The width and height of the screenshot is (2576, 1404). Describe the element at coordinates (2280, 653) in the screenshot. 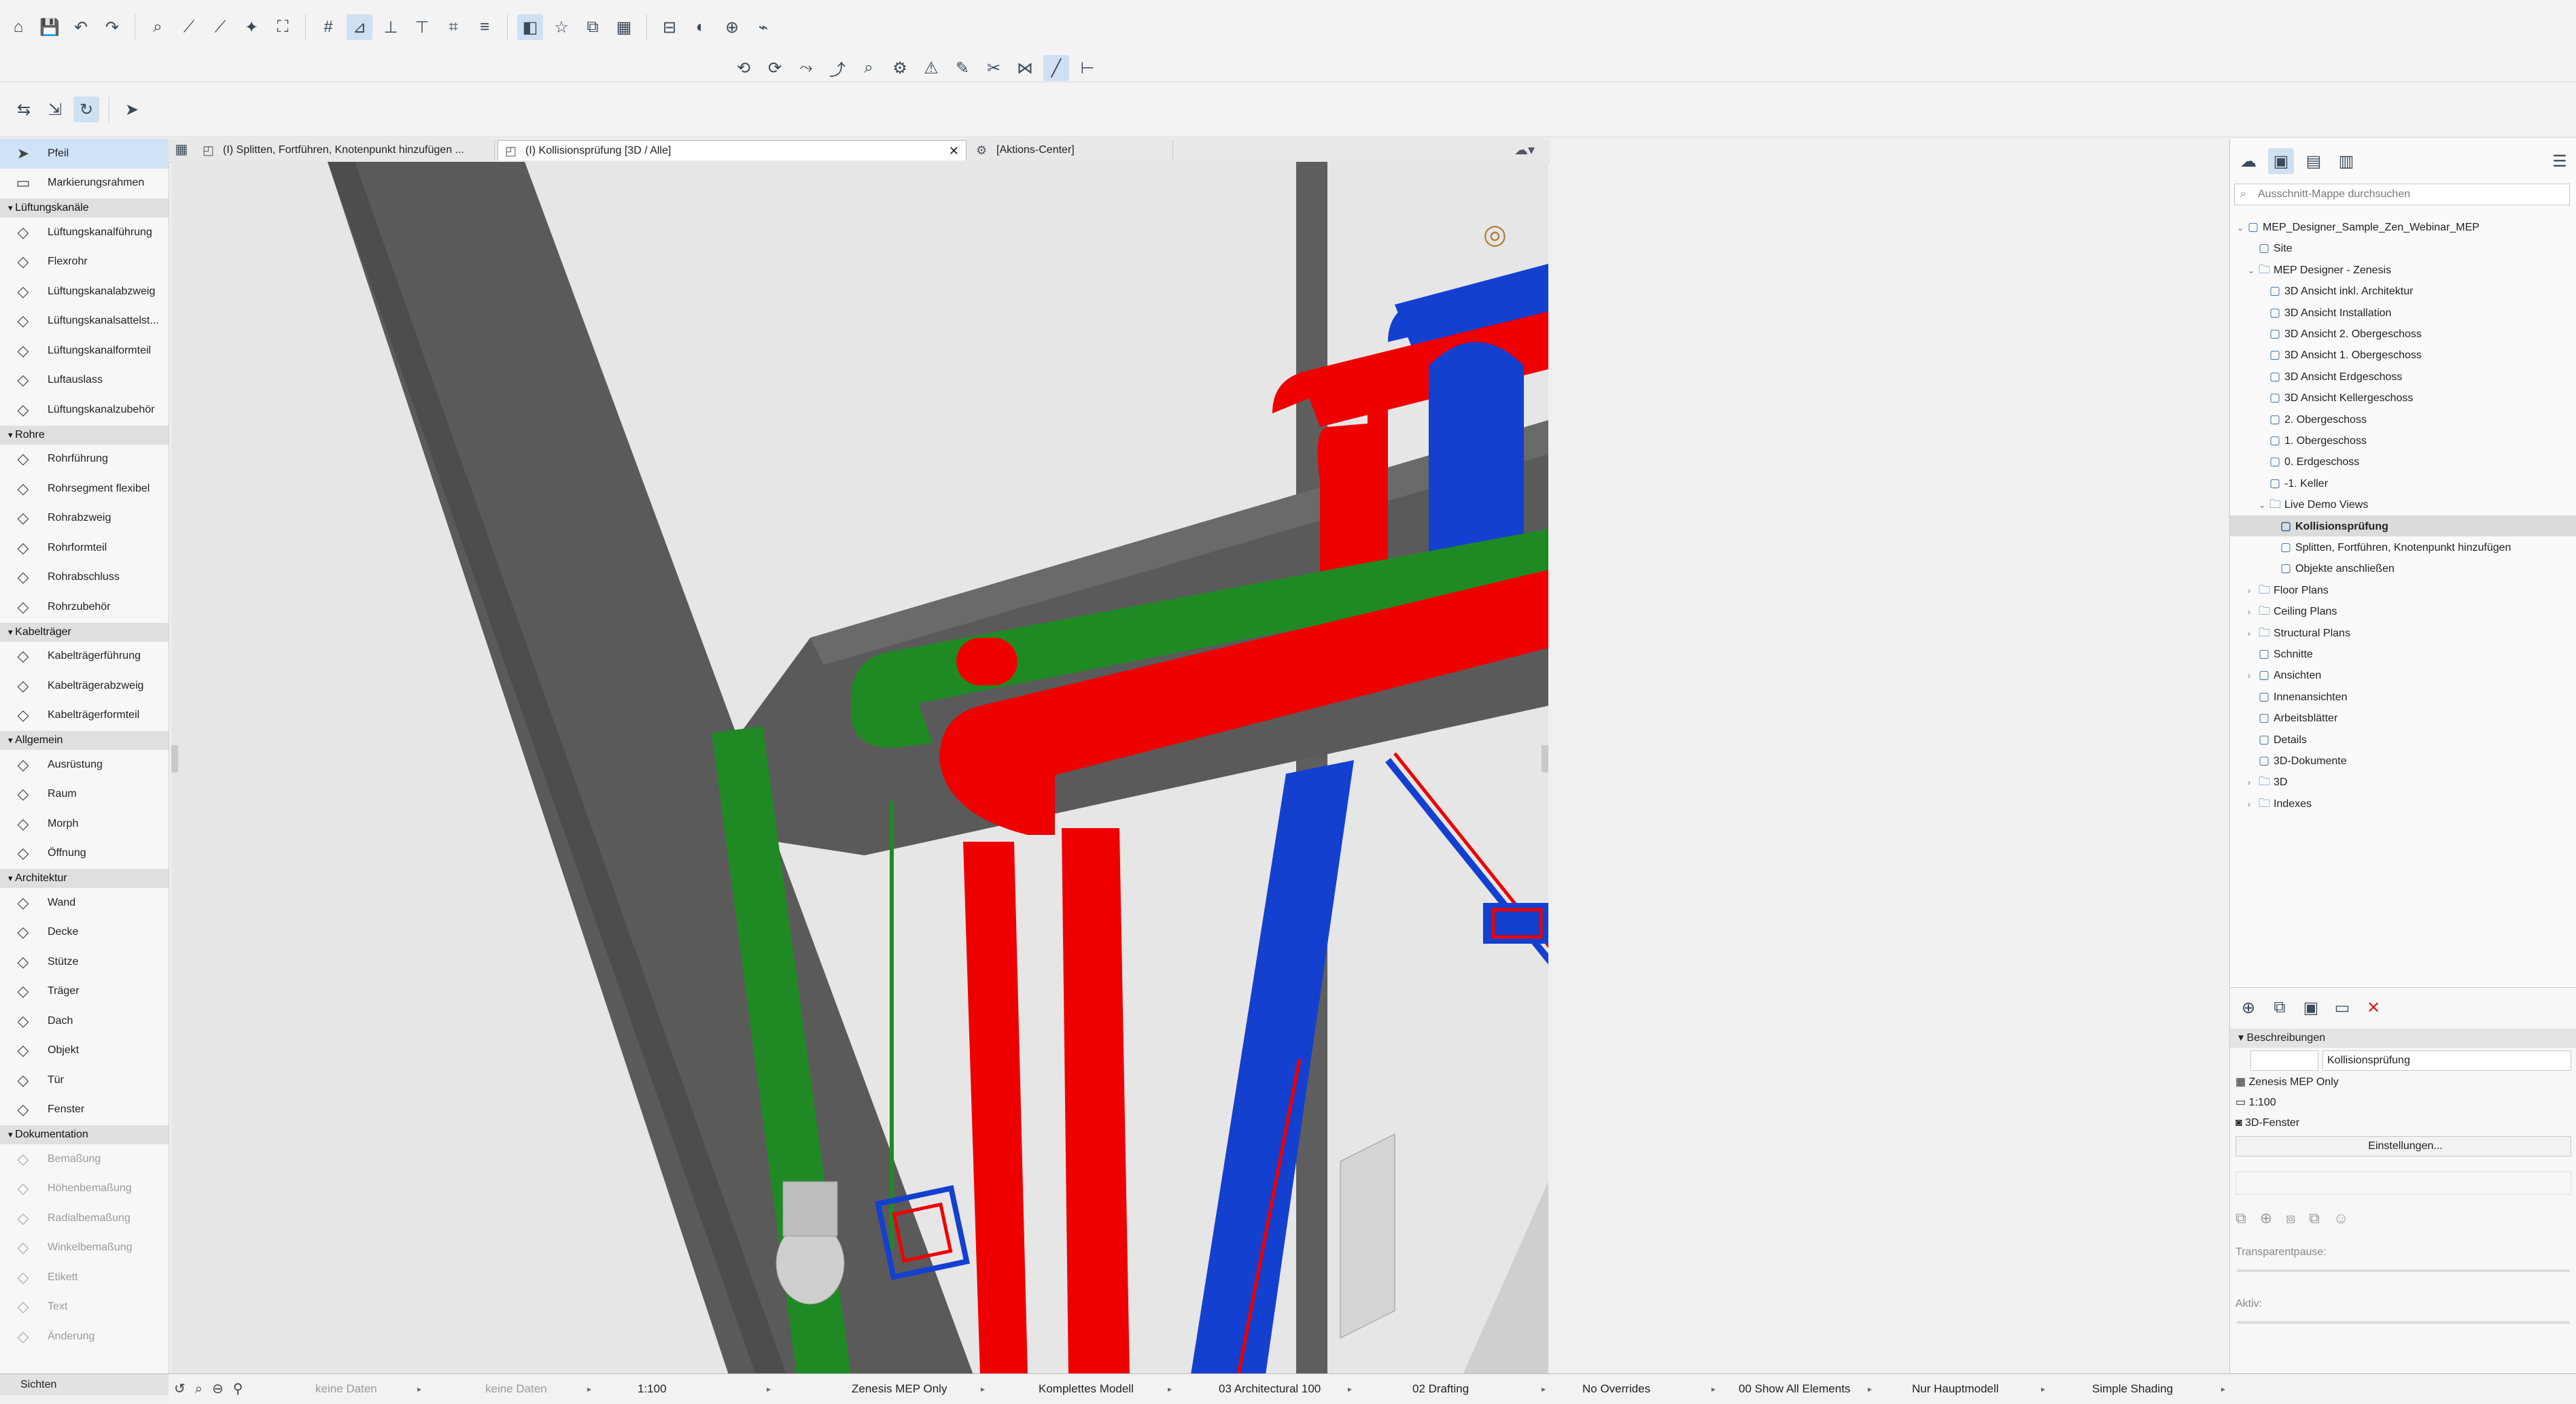

I see `tree-item: ▢ Schnitte` at that location.